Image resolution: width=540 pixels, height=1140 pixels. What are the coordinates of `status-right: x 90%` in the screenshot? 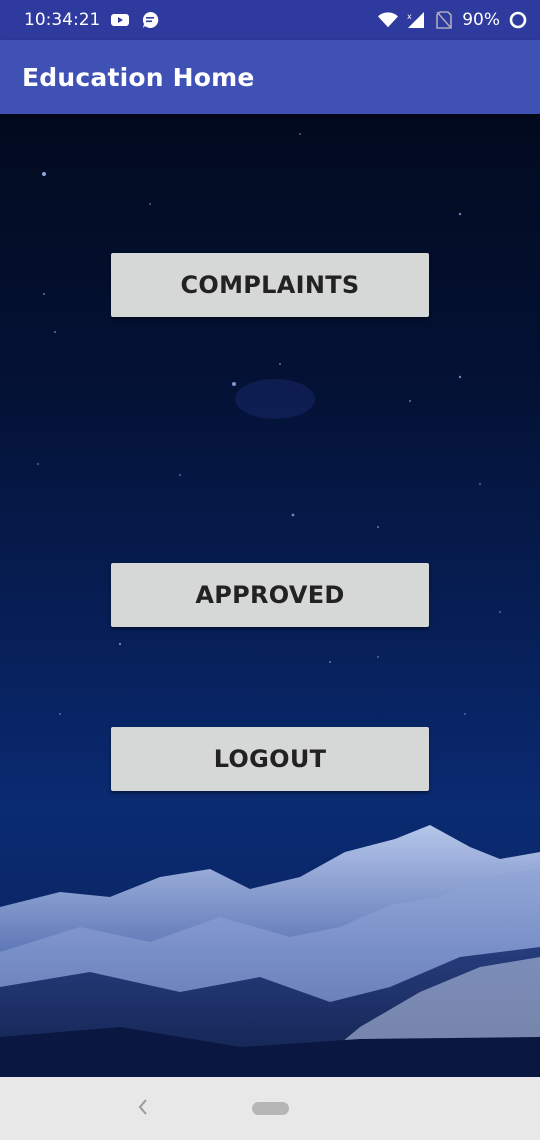 It's located at (453, 20).